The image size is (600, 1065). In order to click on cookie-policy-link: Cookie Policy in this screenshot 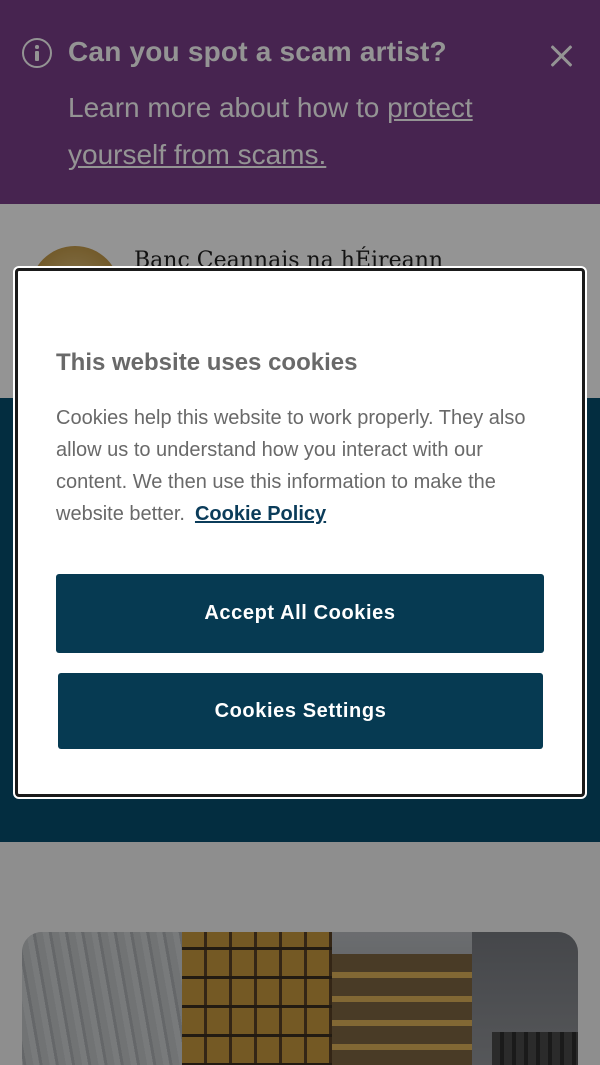, I will do `click(260, 514)`.